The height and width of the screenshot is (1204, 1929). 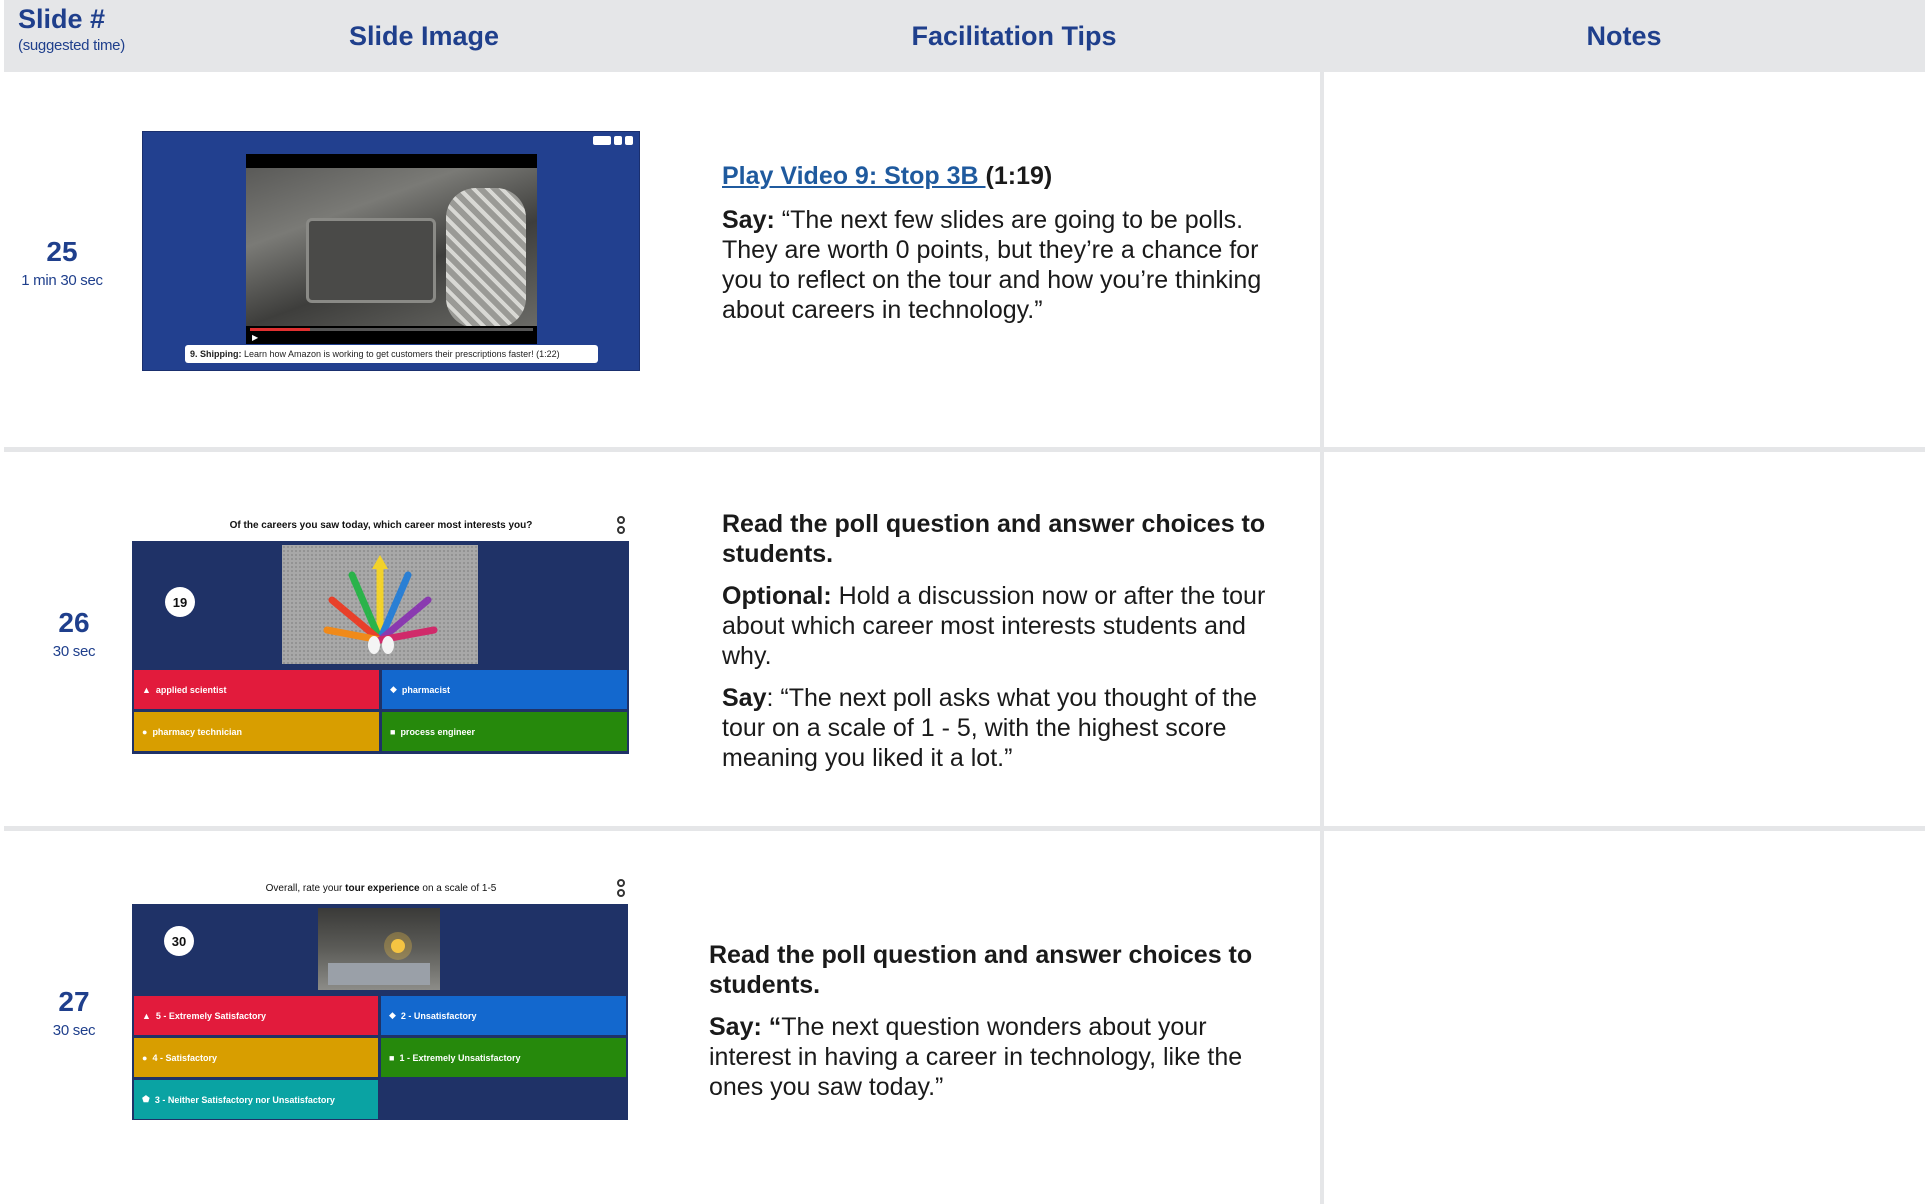 I want to click on pentagon-icon: ⬟, so click(x=146, y=1099).